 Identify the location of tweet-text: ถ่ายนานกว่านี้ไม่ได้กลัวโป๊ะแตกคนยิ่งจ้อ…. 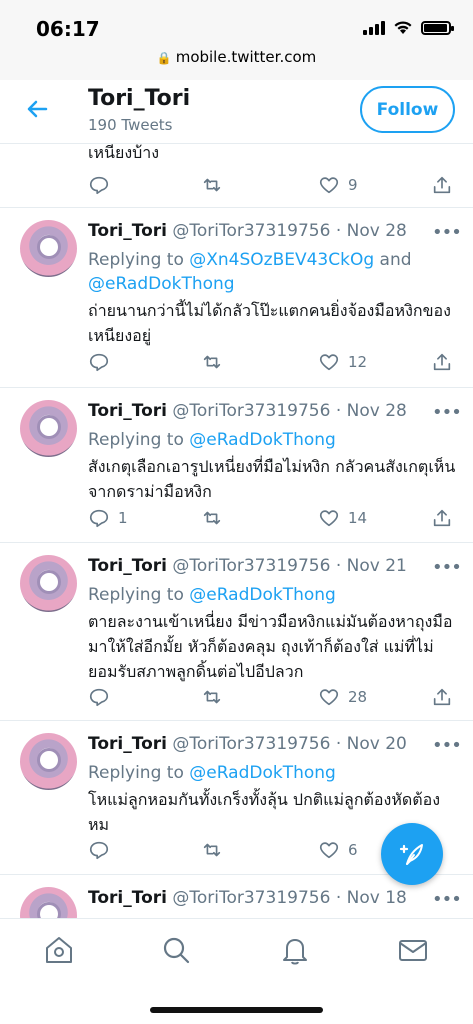
(269, 323).